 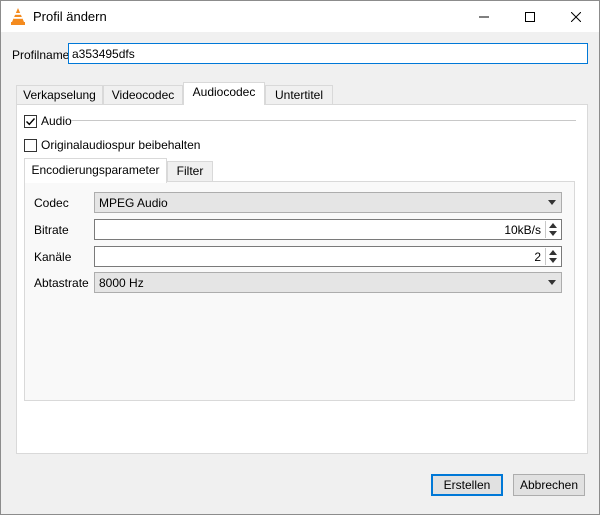 What do you see at coordinates (61, 283) in the screenshot?
I see `samplerate-label: Abtastrate` at bounding box center [61, 283].